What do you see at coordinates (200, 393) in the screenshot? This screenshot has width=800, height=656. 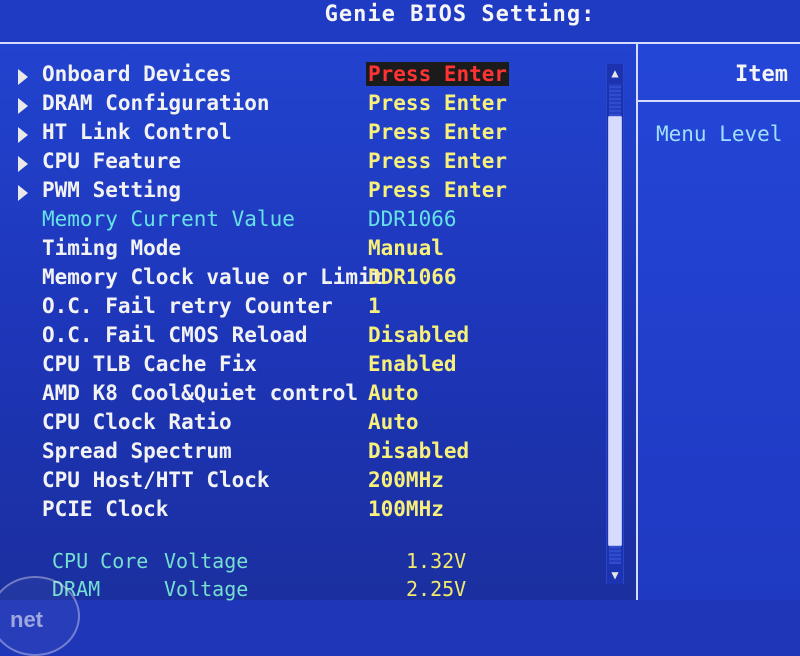 I see `row-label: AMD K8 Cool&Quiet control` at bounding box center [200, 393].